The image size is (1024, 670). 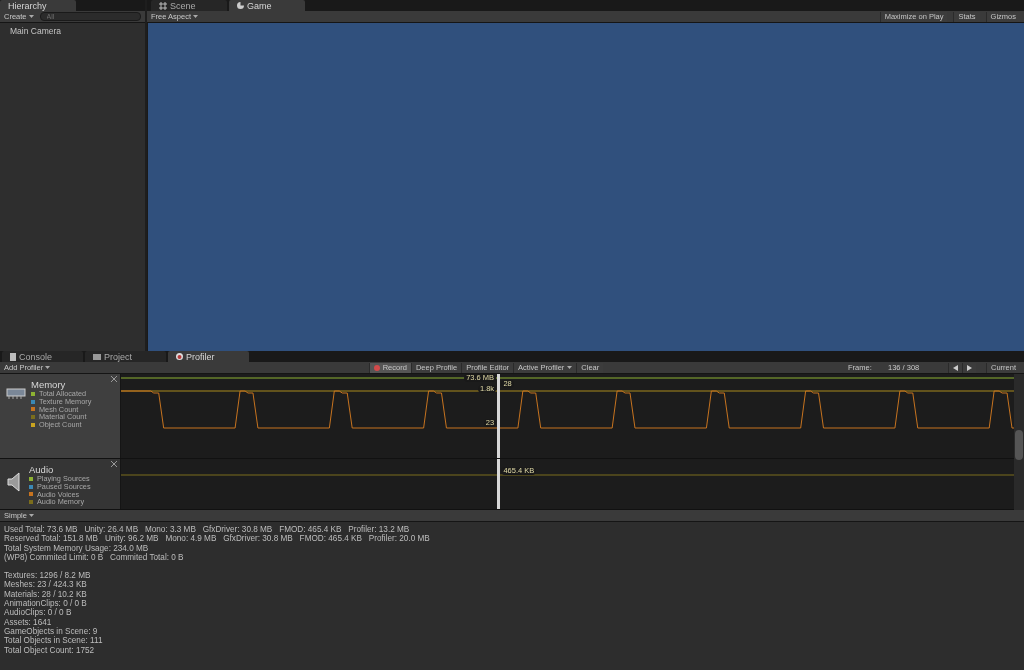 I want to click on hierarchy-item: Main Camera, so click(x=72, y=31).